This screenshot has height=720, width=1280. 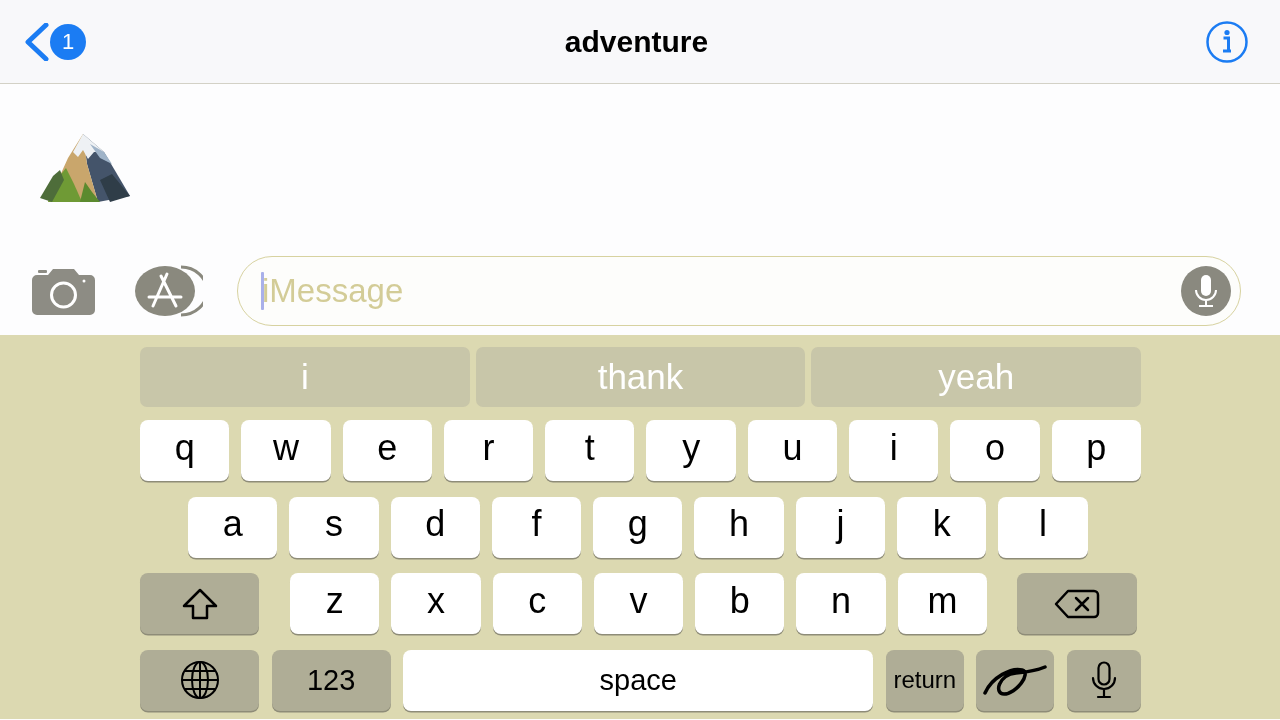 I want to click on function-key: 123, so click(x=331, y=680).